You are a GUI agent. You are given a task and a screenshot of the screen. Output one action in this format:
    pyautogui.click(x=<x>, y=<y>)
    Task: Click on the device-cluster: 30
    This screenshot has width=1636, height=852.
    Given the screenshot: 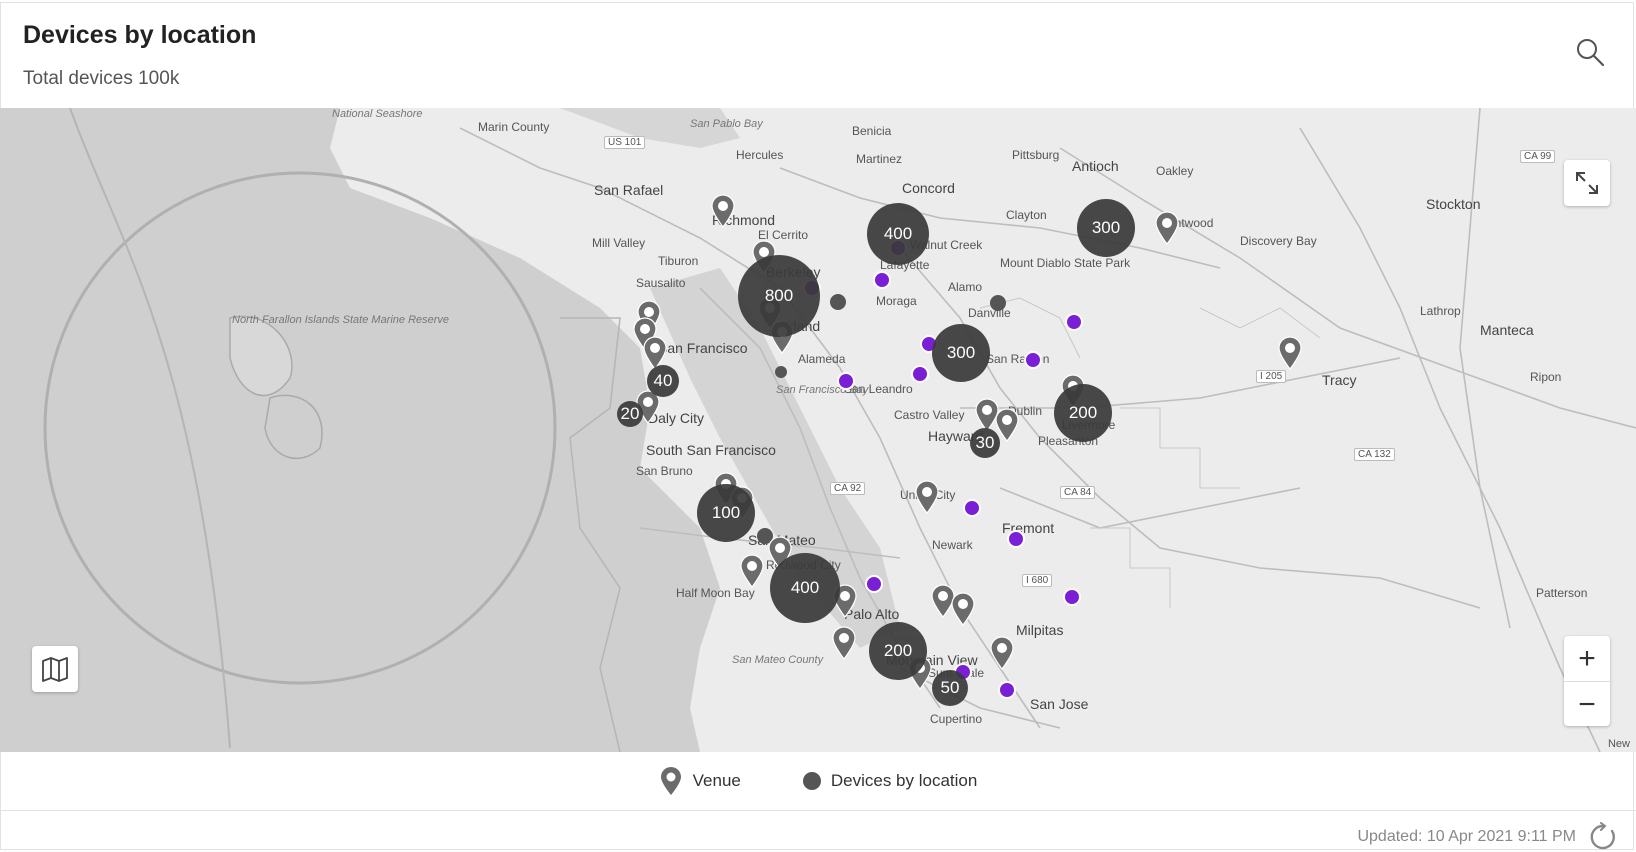 What is the action you would take?
    pyautogui.click(x=985, y=443)
    